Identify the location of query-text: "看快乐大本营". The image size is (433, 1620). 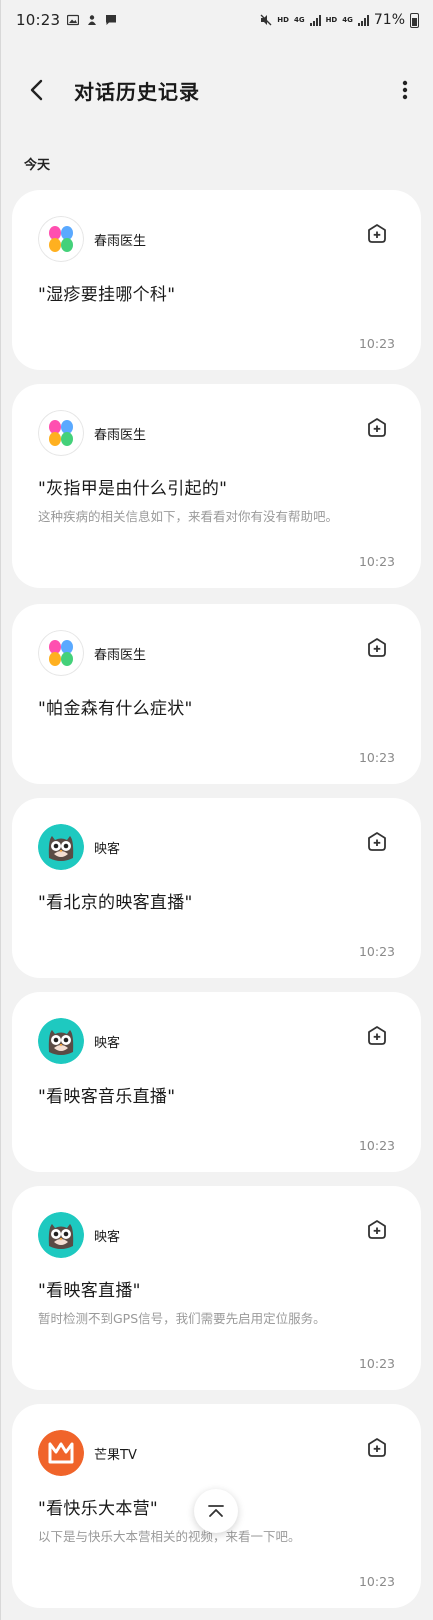
(98, 1509).